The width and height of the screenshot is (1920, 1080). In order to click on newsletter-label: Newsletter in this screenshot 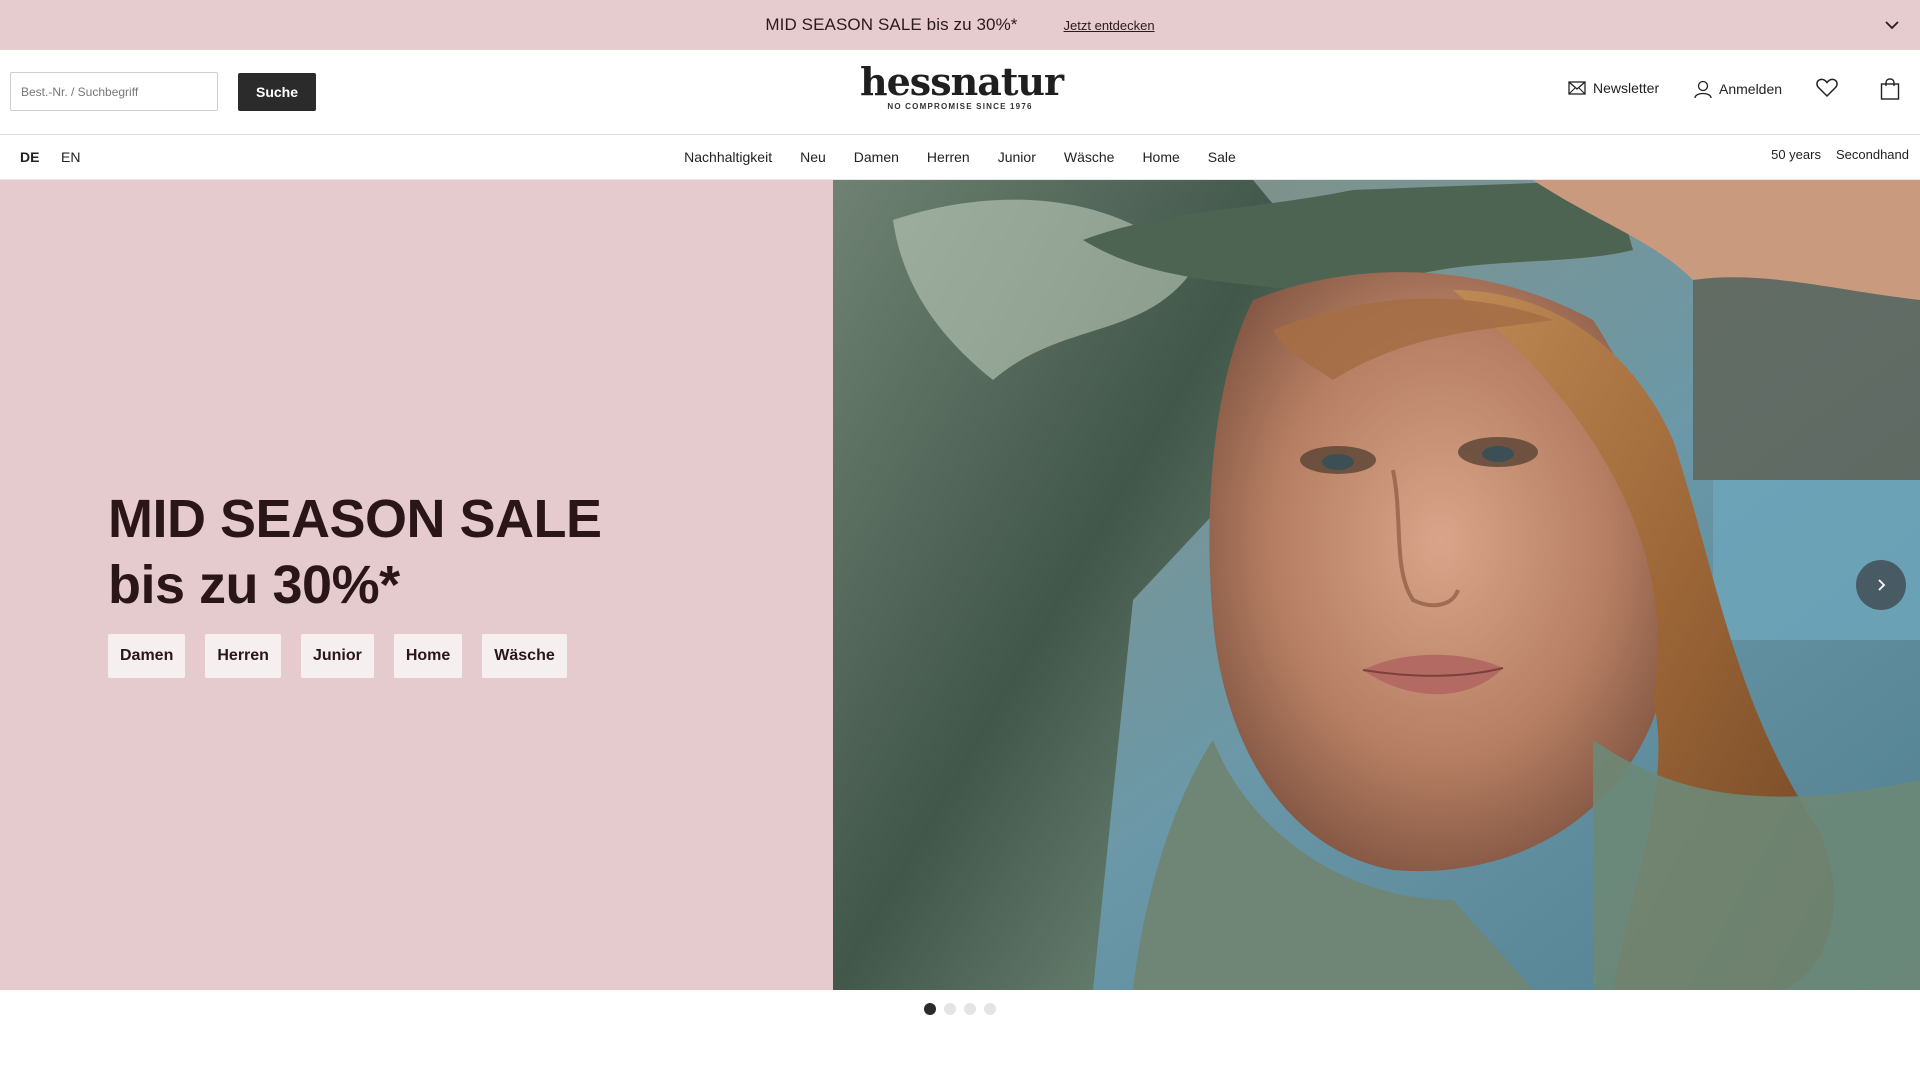, I will do `click(1626, 88)`.